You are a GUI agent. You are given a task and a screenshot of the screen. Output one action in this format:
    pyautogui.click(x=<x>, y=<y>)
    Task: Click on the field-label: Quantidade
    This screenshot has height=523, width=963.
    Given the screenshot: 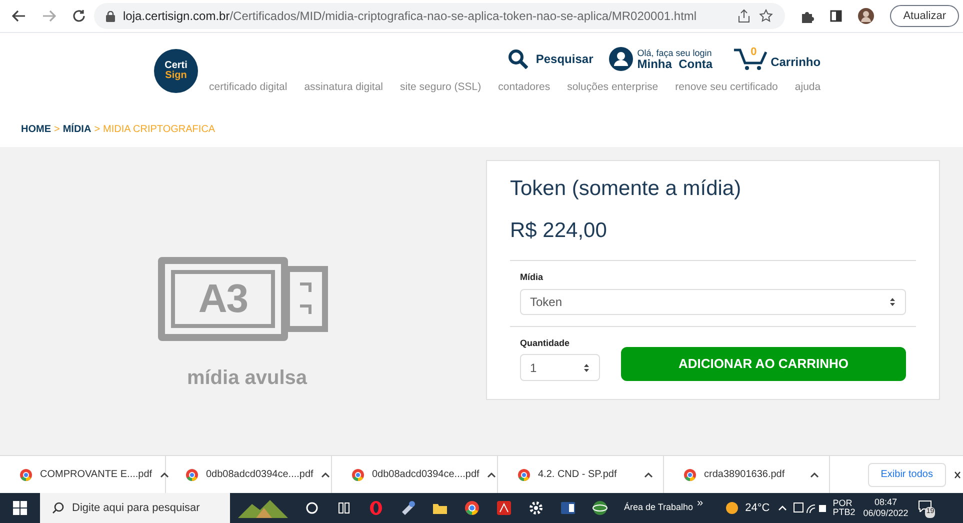 What is the action you would take?
    pyautogui.click(x=545, y=343)
    